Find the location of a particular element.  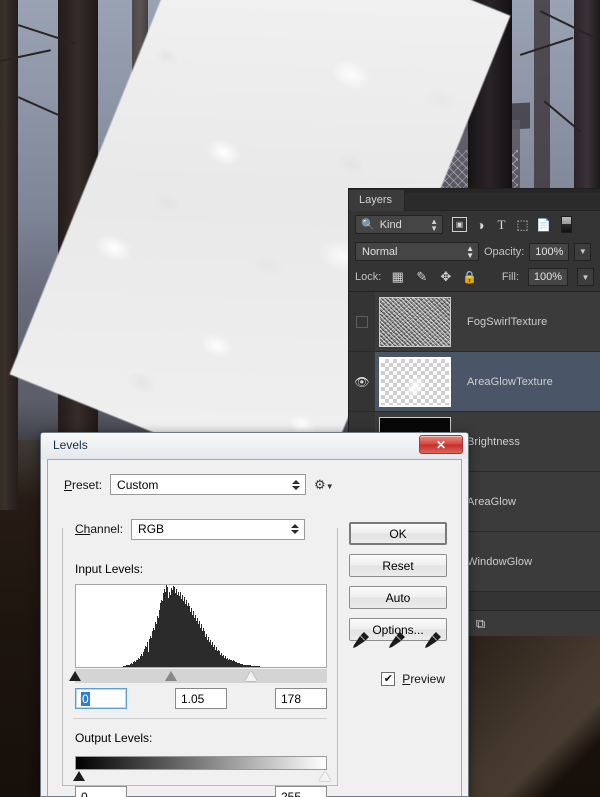

preview-label: Preview is located at coordinates (423, 679).